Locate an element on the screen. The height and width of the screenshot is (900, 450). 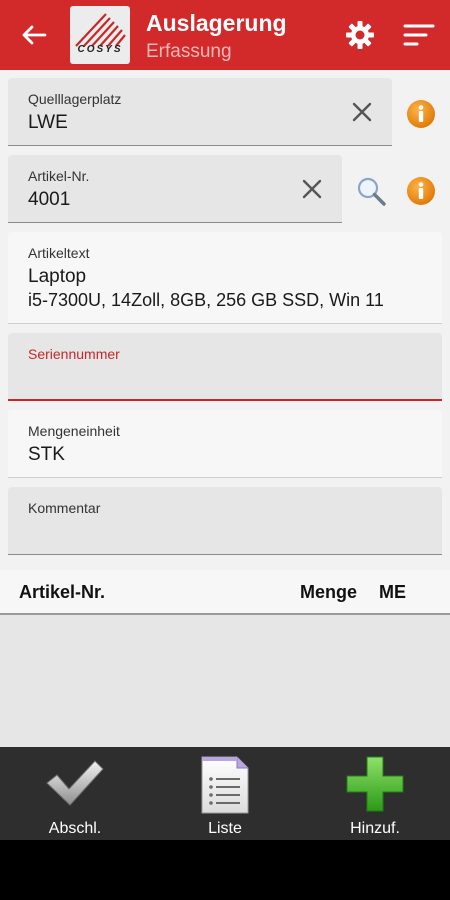
unit-field: Mengeneinheit STK is located at coordinates (225, 444).